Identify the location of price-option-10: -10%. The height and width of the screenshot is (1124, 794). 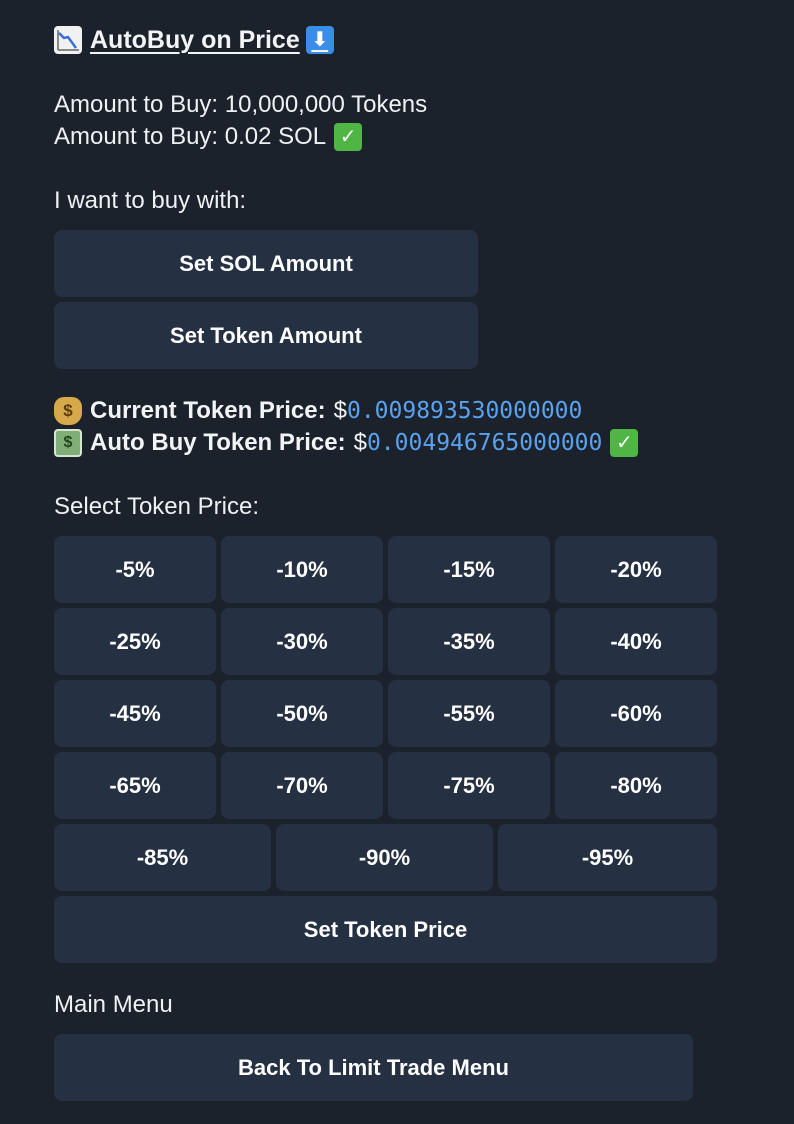
(302, 569).